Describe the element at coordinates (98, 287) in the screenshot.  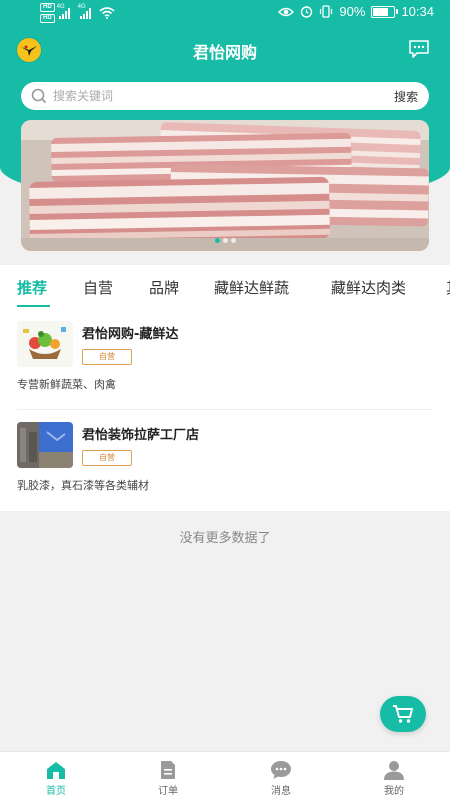
I see `tab-self-operated: 自营` at that location.